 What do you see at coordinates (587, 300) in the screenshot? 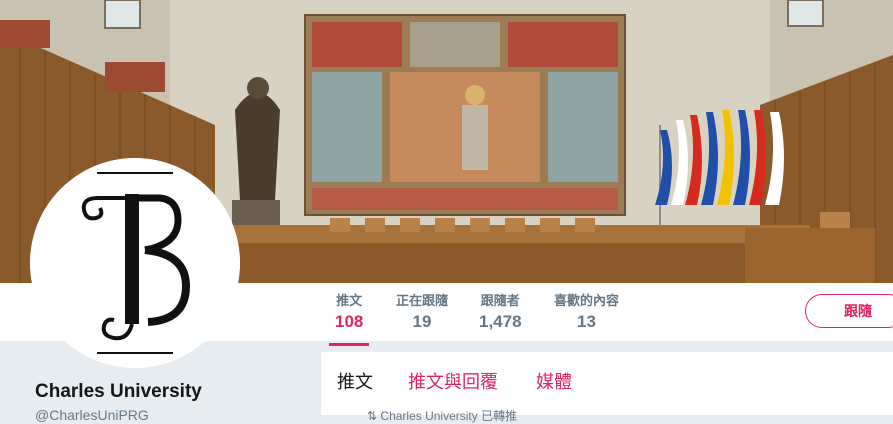
I see `stat-likes-label: 喜歡的內容` at bounding box center [587, 300].